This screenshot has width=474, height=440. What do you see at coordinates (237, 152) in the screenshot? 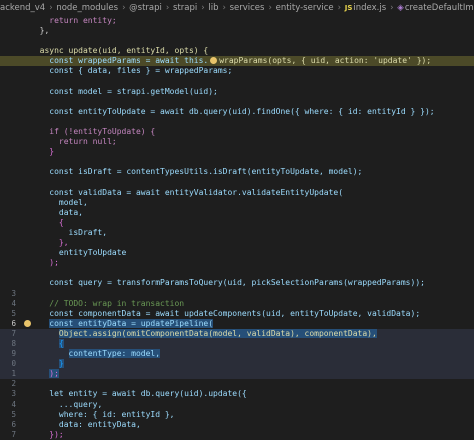
I see `code-line: }` at bounding box center [237, 152].